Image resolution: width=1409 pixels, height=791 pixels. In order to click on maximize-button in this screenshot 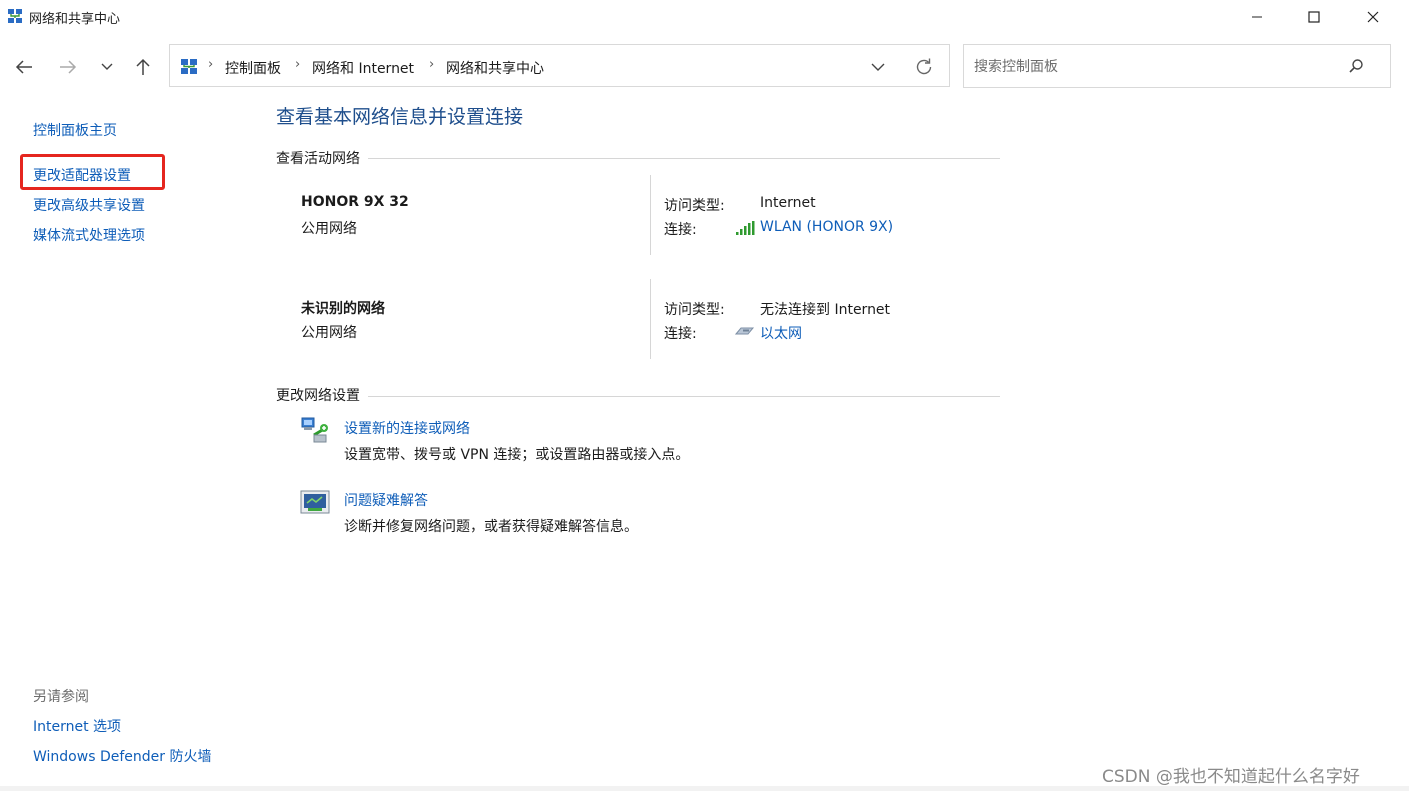, I will do `click(1314, 17)`.